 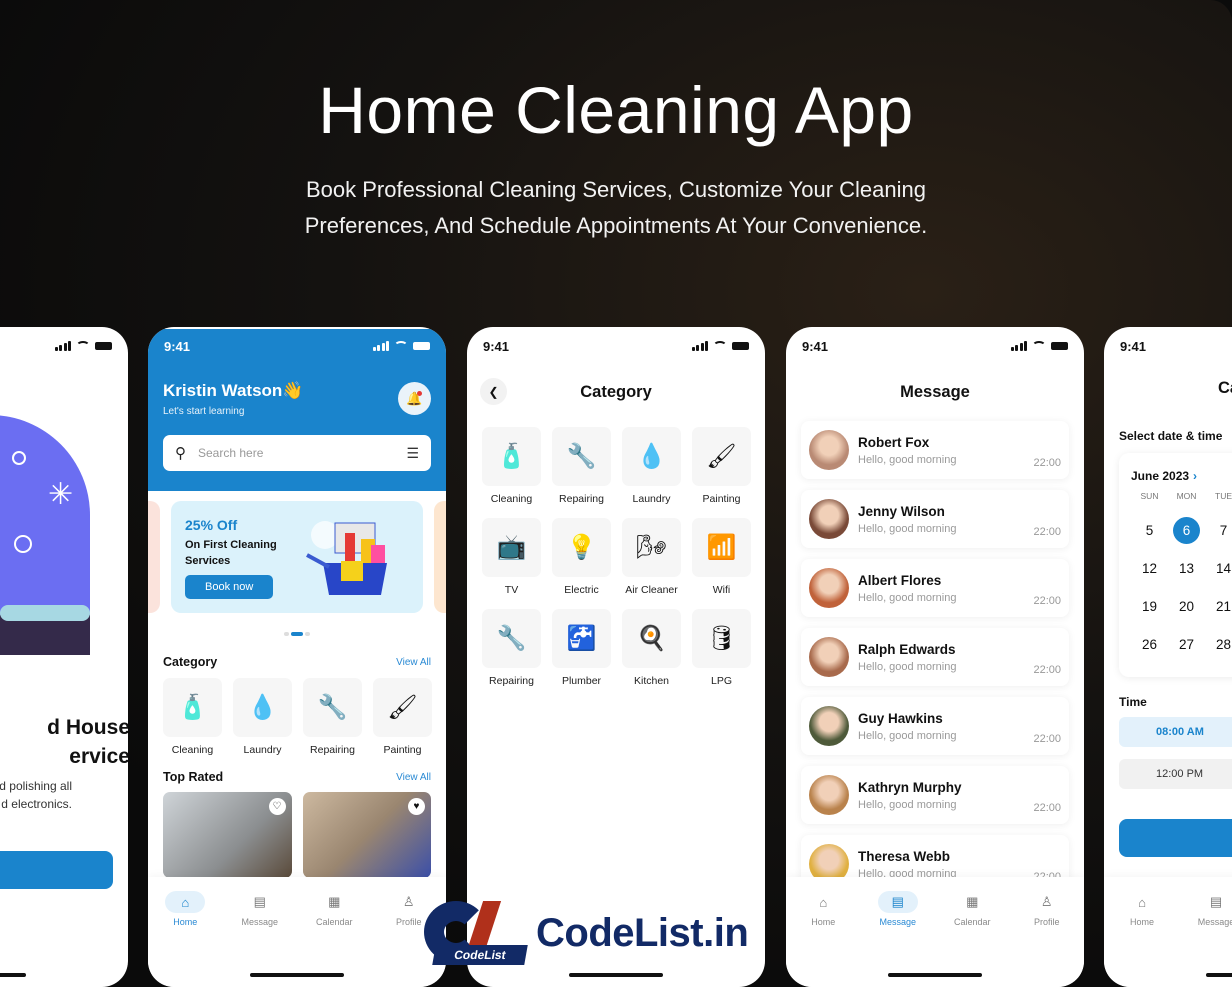 I want to click on filter-icon: ☰, so click(x=412, y=453).